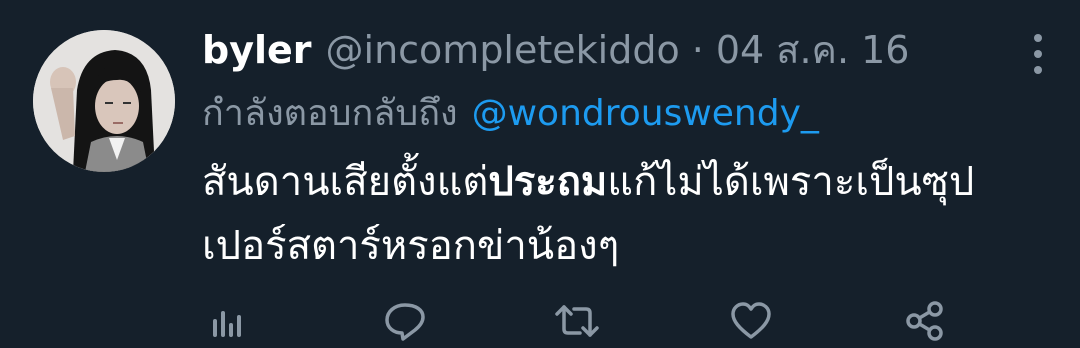  I want to click on reply-prefix: กำลังตอบกลับถึง, so click(330, 113).